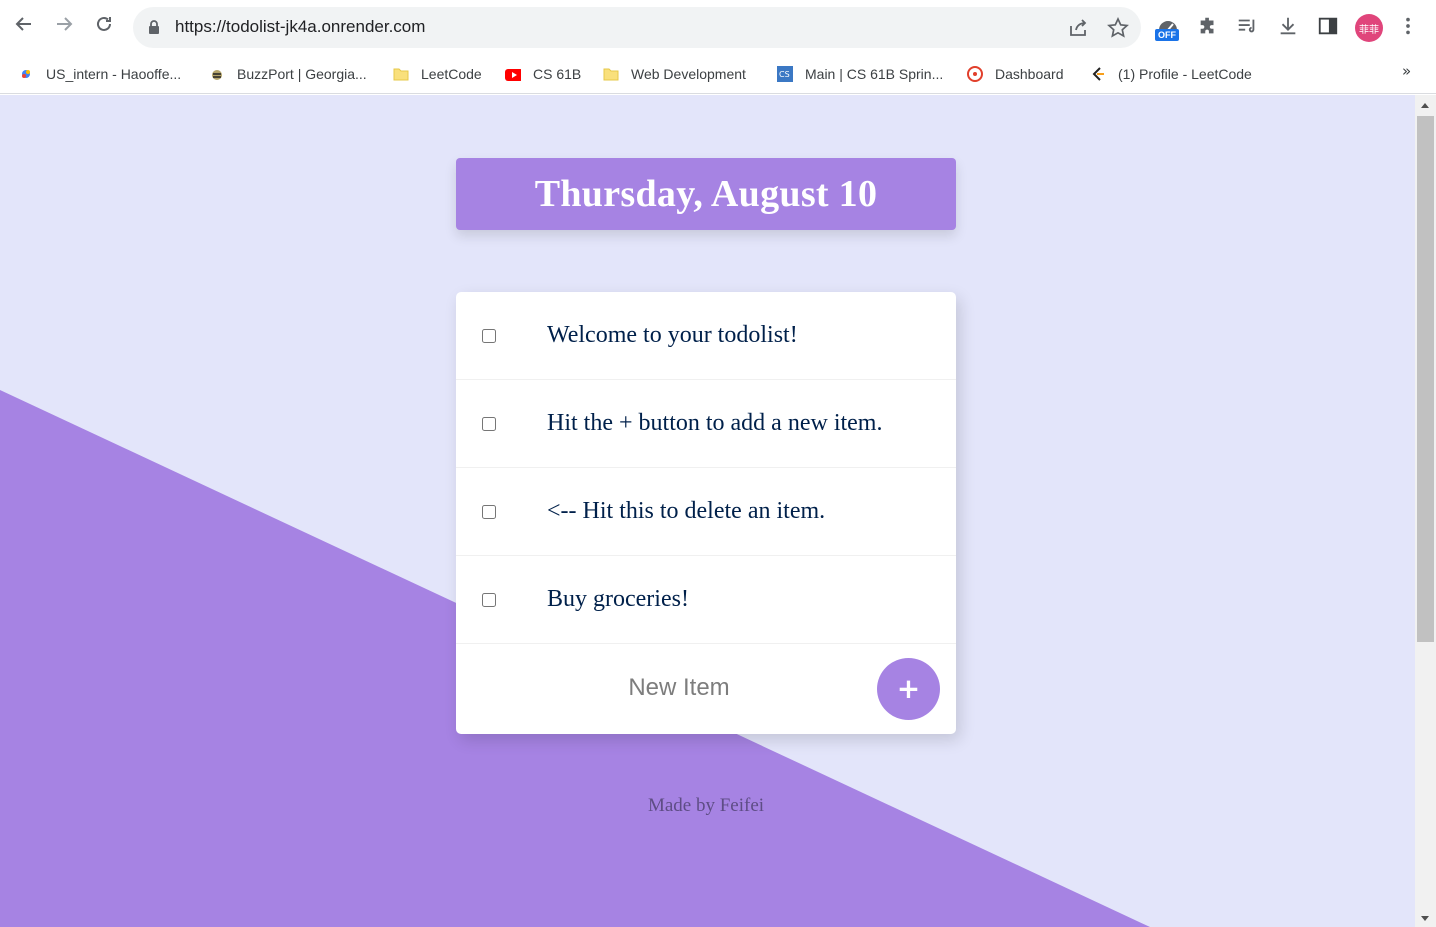 This screenshot has width=1436, height=927. I want to click on back-button, so click(24, 24).